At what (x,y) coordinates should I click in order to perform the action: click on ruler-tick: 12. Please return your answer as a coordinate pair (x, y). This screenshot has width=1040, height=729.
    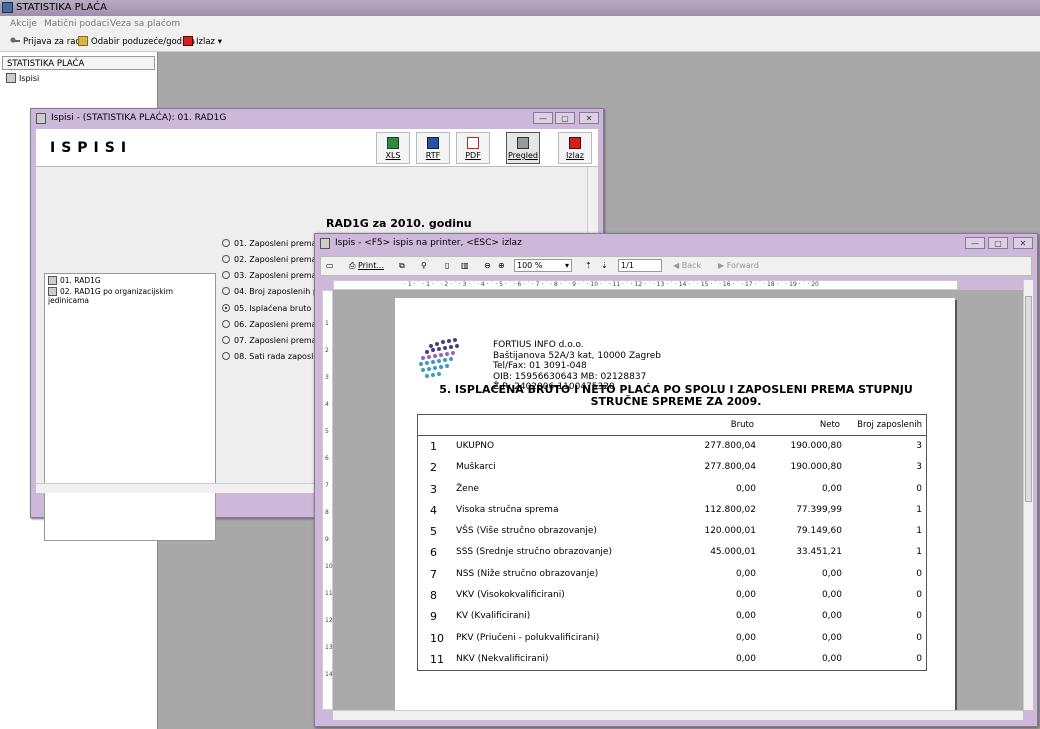
    Looking at the image, I should click on (329, 620).